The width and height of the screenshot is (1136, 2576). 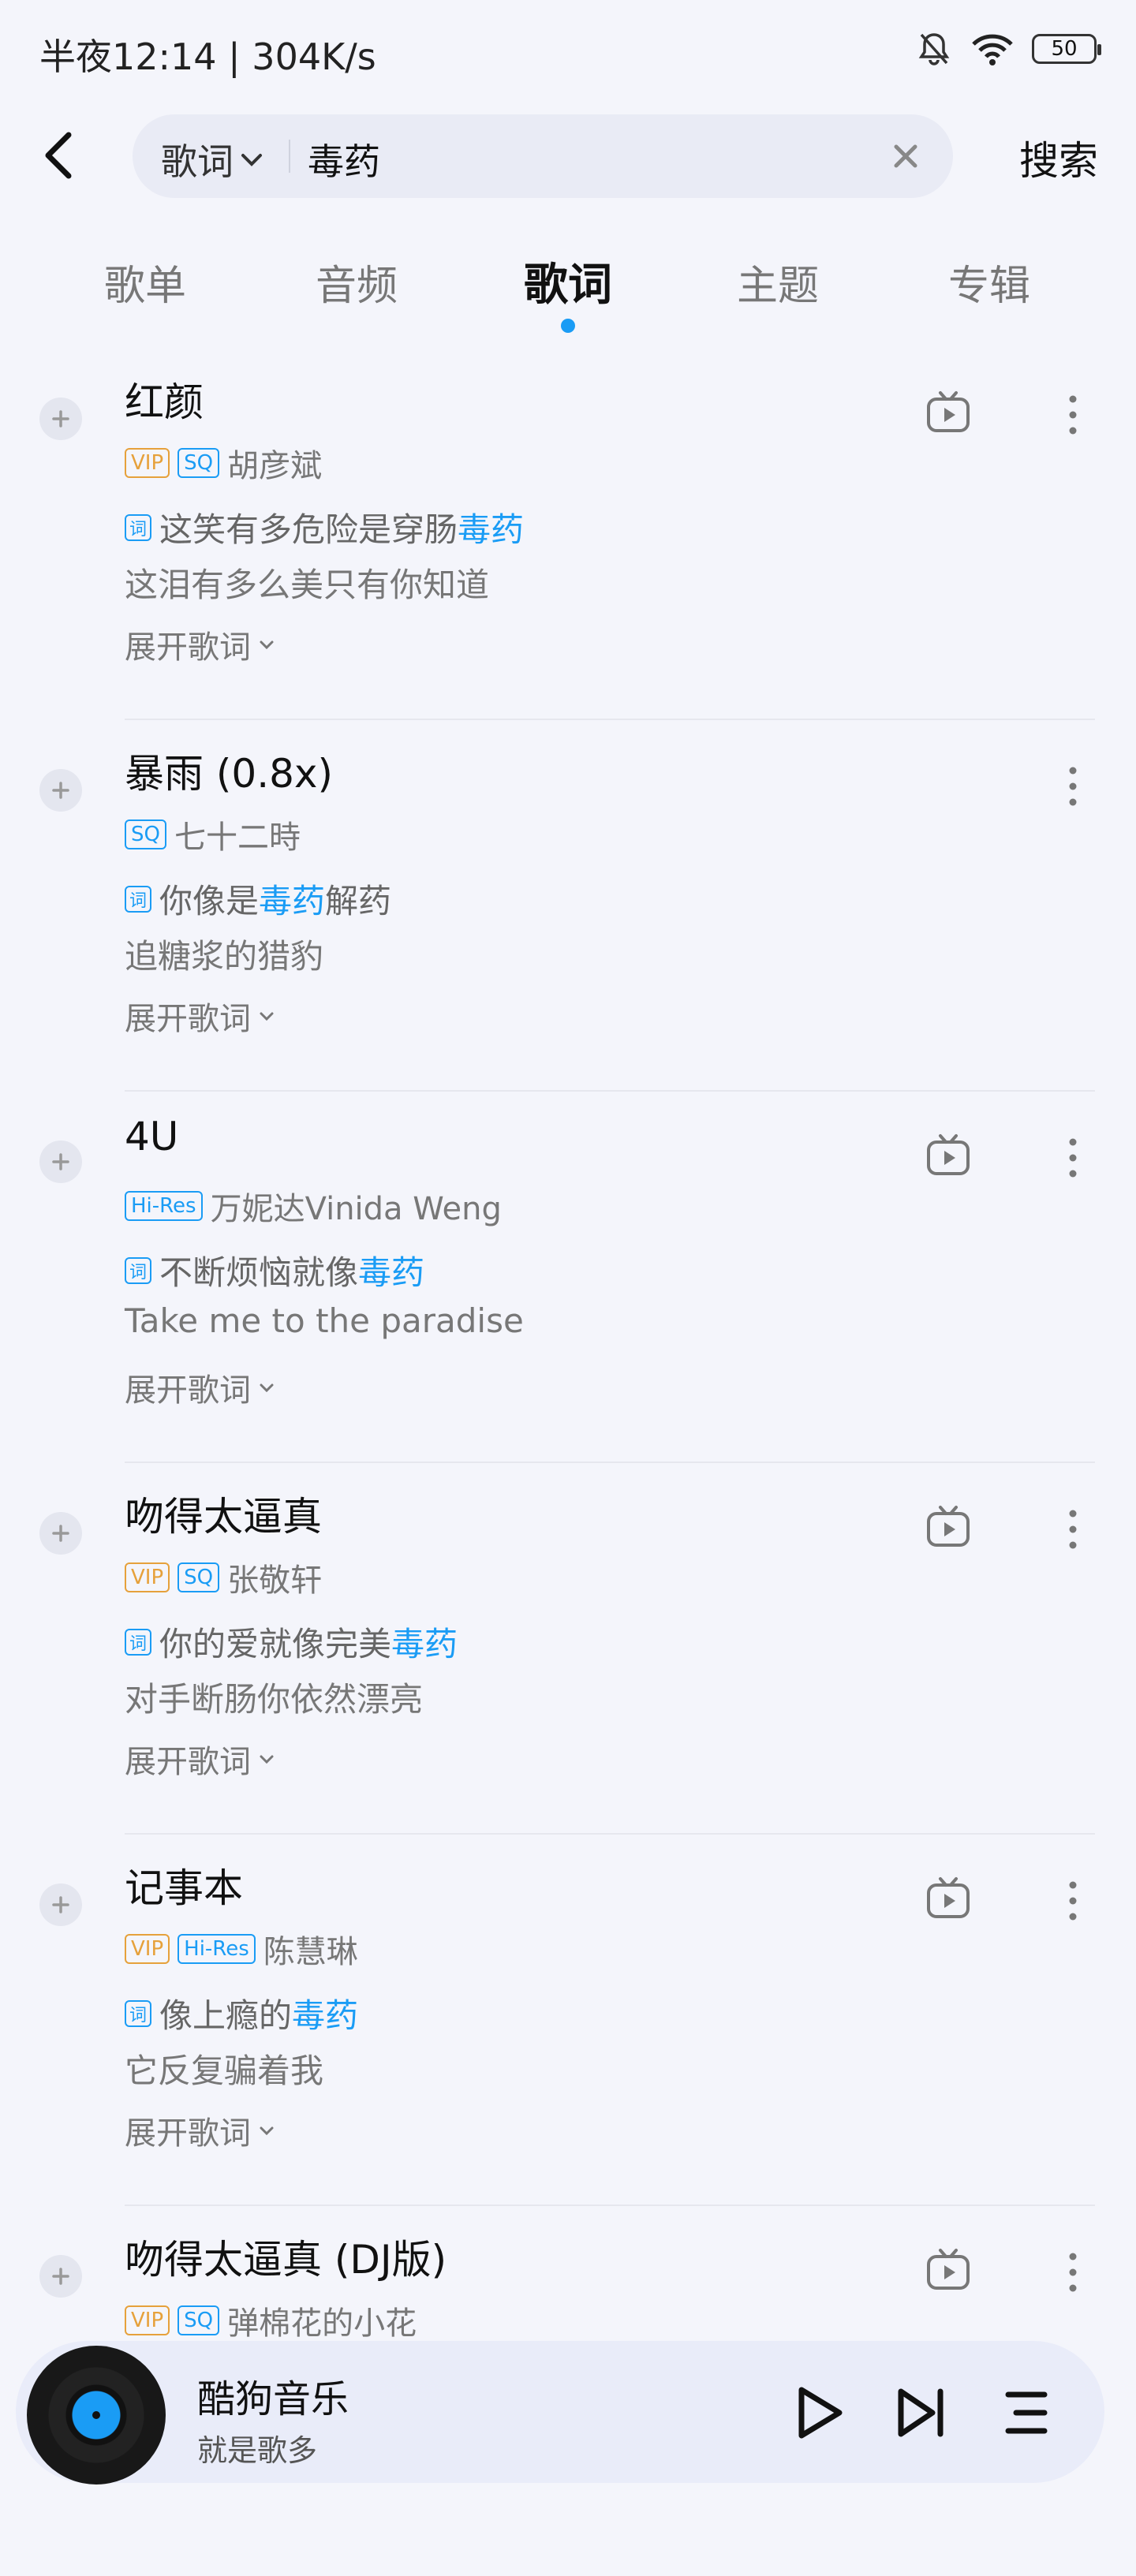 I want to click on back-button, so click(x=60, y=155).